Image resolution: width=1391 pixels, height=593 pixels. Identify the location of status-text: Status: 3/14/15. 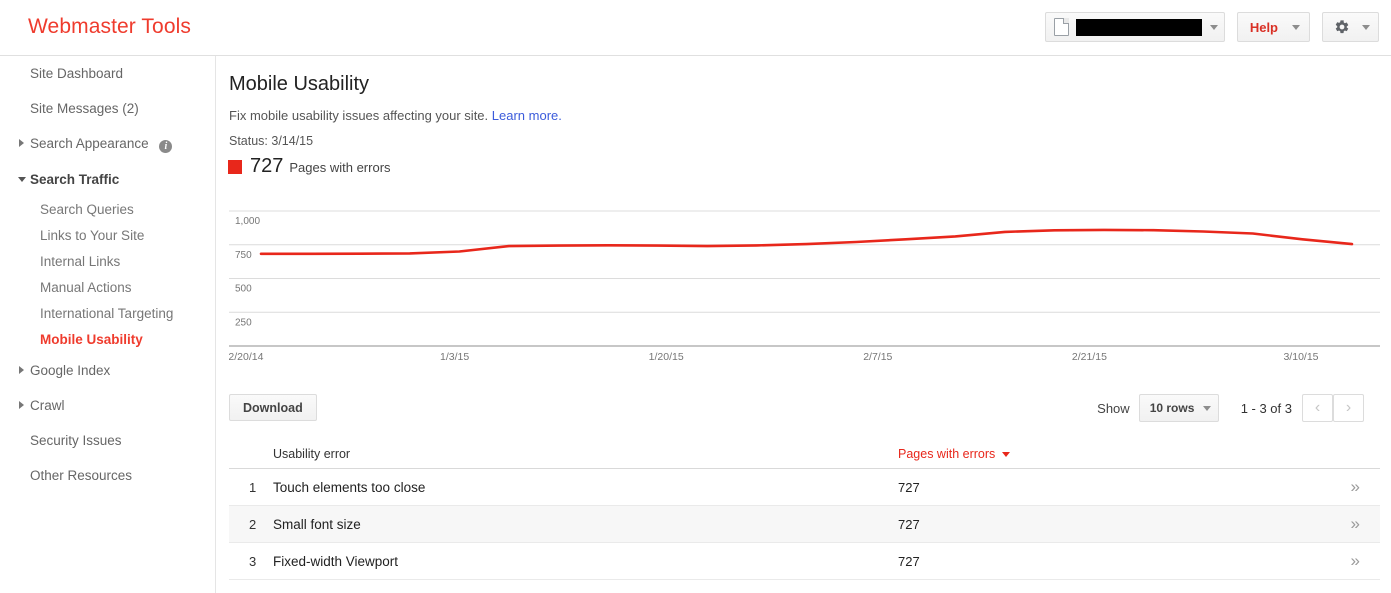
(271, 141).